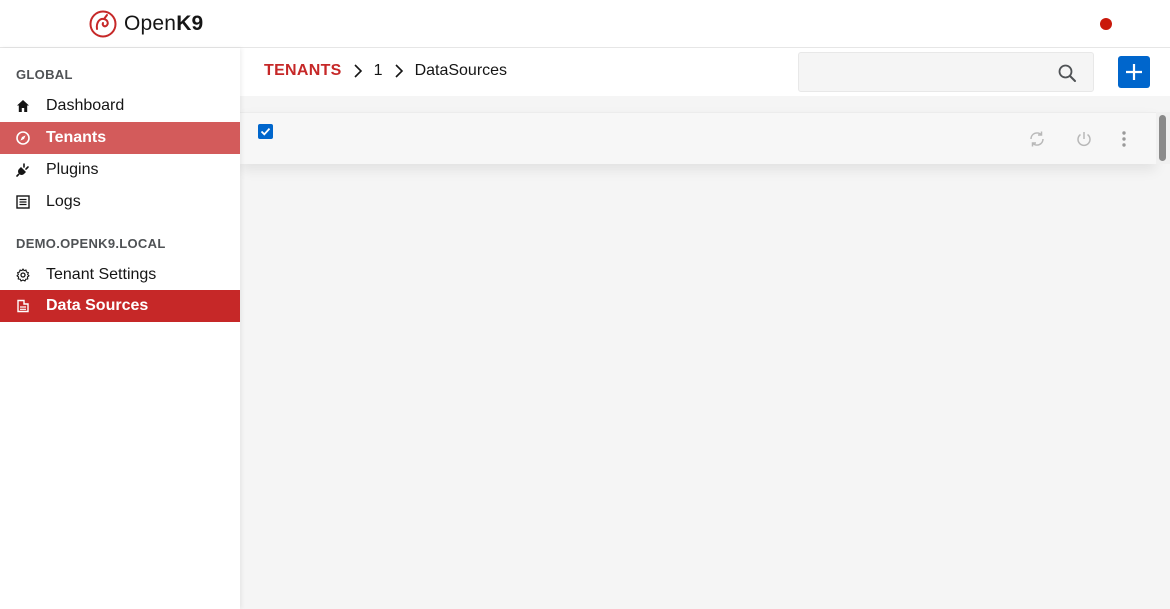  I want to click on sidebar-item-label: Tenant Settings, so click(101, 274).